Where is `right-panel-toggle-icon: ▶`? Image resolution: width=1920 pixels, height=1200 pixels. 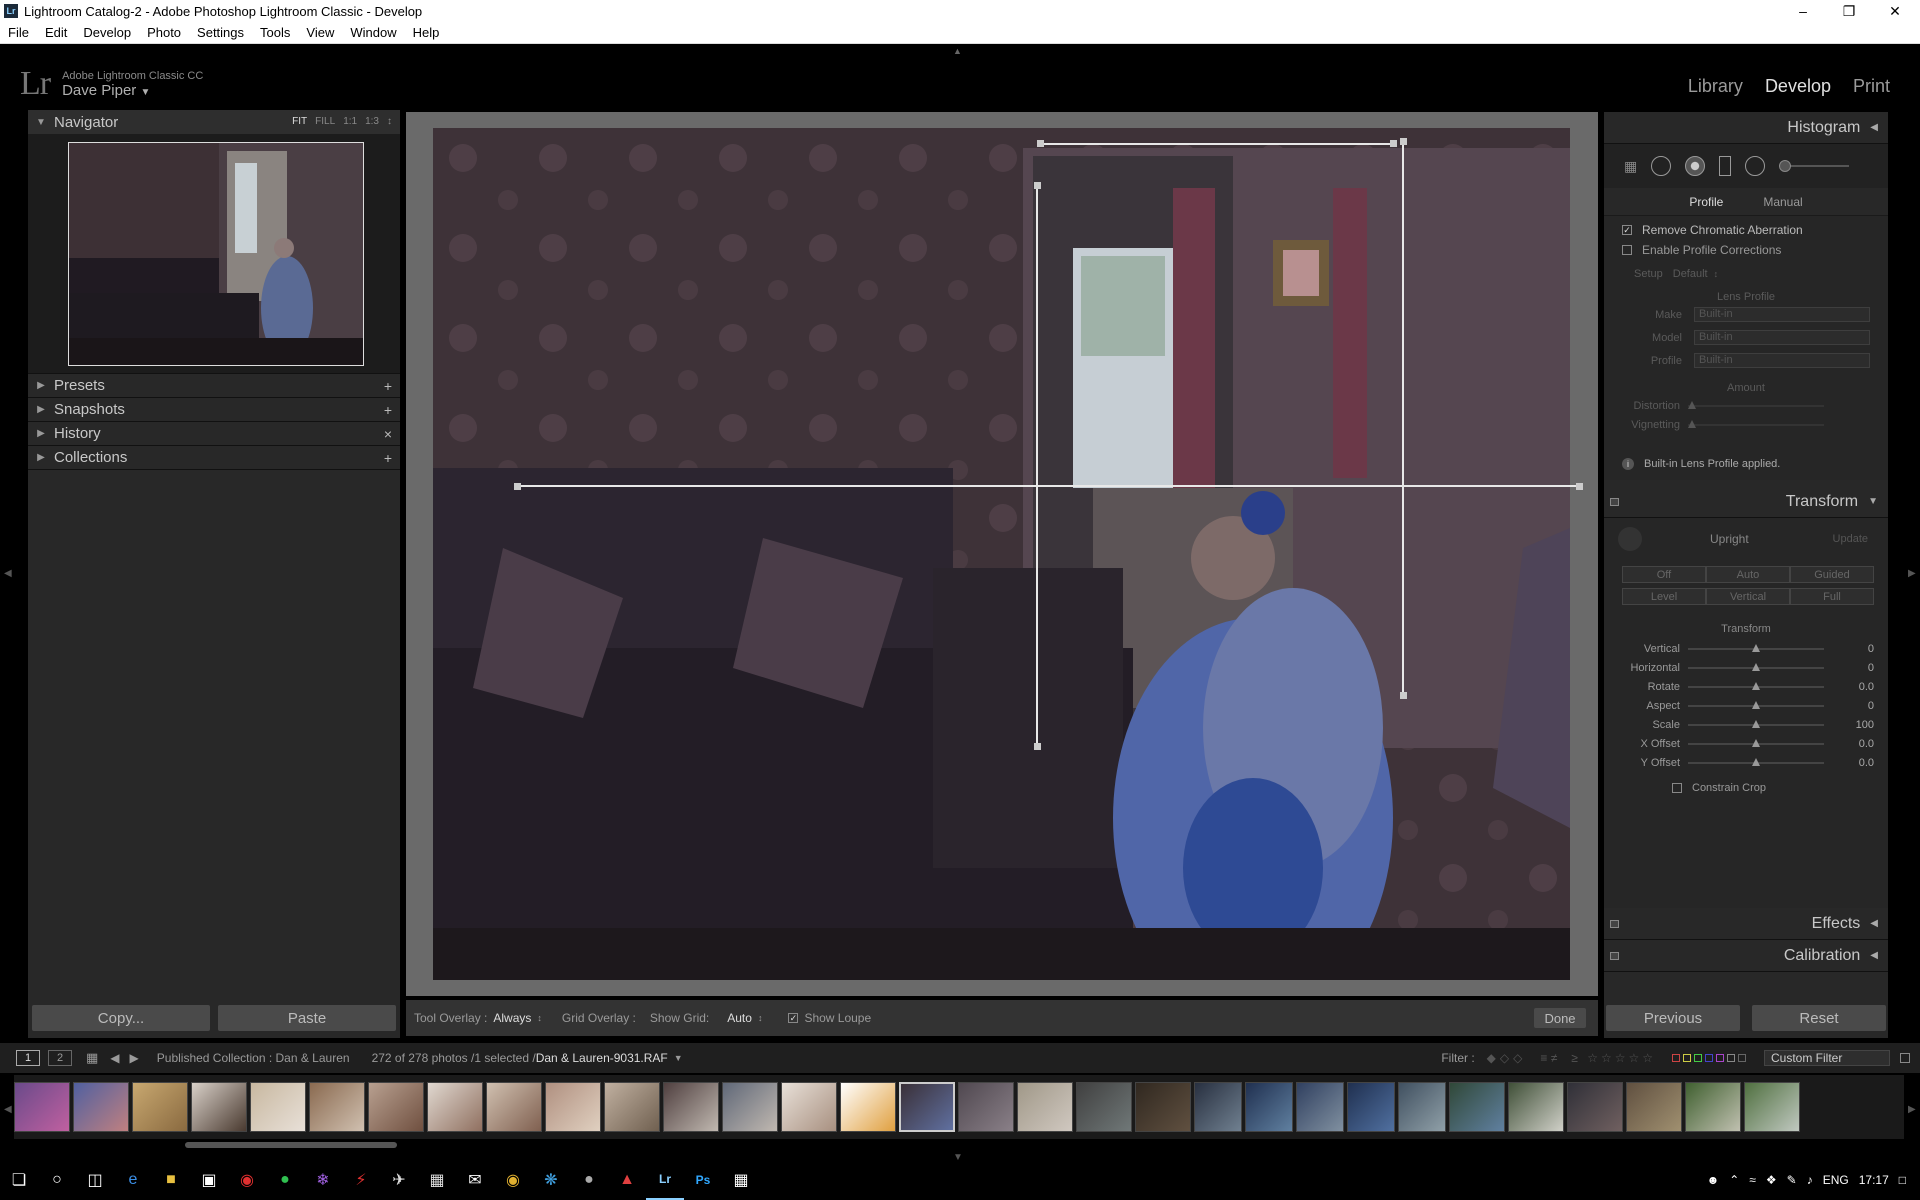
right-panel-toggle-icon: ▶ is located at coordinates (1912, 573).